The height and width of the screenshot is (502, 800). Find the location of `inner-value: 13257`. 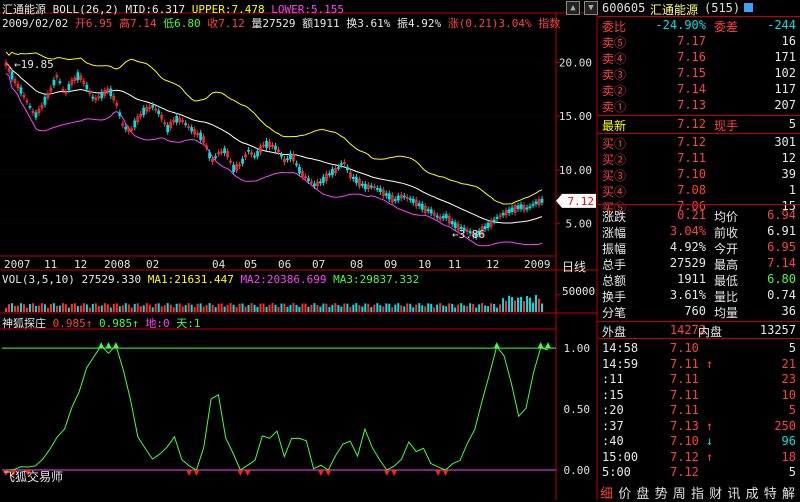

inner-value: 13257 is located at coordinates (777, 330).